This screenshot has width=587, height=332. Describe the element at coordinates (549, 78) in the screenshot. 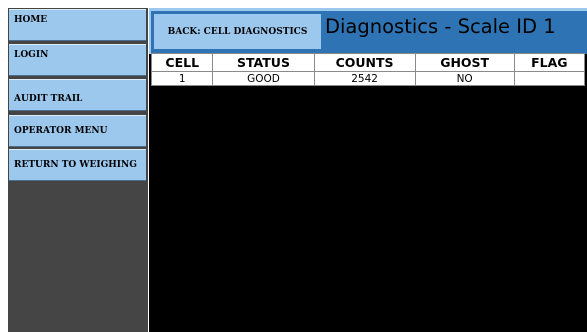

I see `cell-flag` at that location.